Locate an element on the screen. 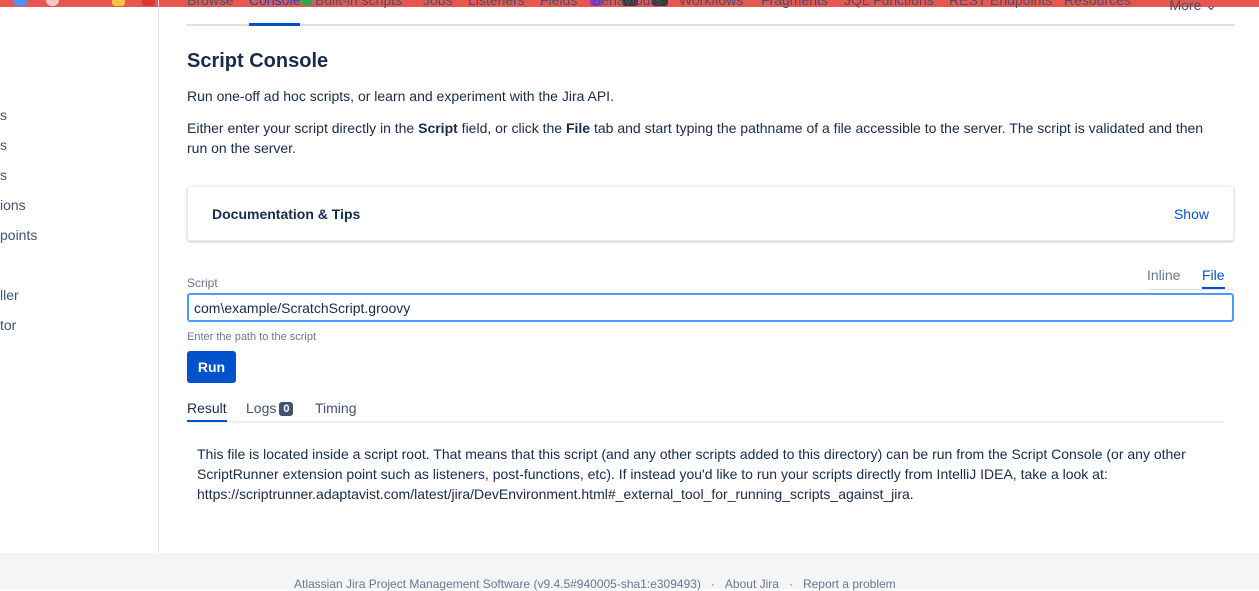 This screenshot has width=1259, height=591. tab-jobs: Jobs is located at coordinates (438, 4).